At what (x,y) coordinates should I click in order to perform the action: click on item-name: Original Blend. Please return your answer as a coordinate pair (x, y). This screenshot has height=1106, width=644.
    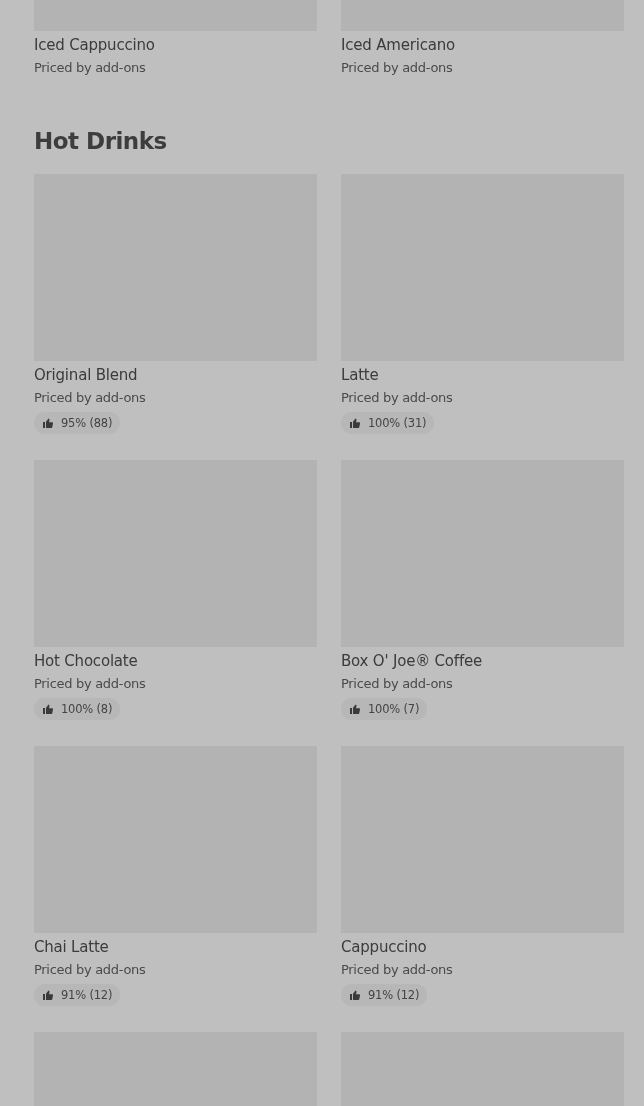
    Looking at the image, I should click on (86, 375).